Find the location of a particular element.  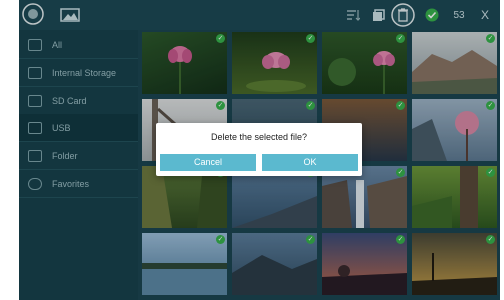

dialog-message: Delete the selected file? is located at coordinates (259, 137).